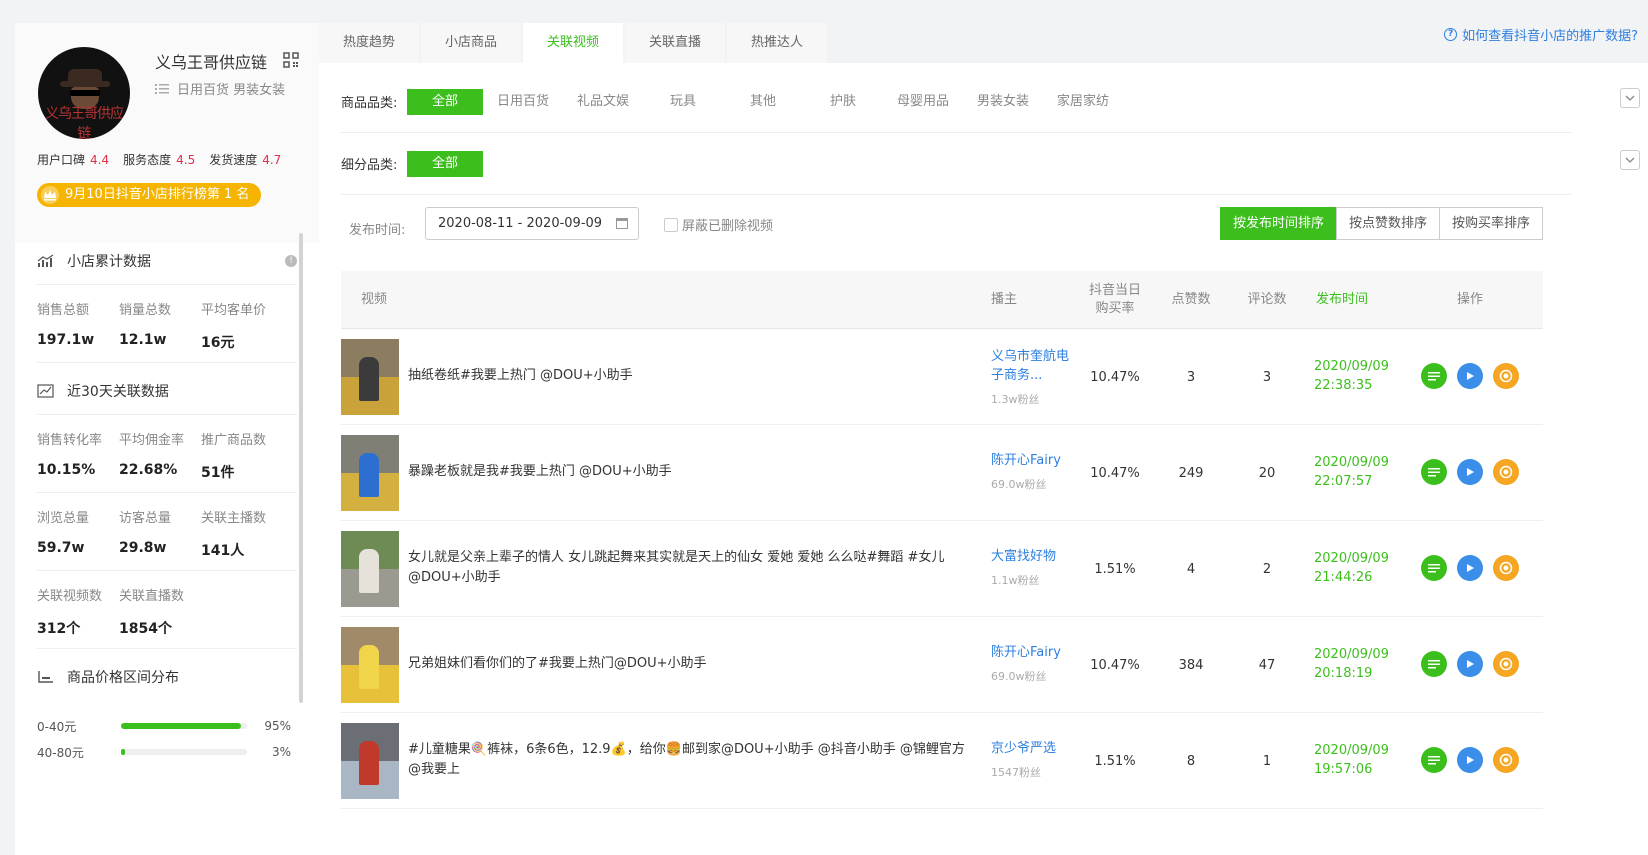 Image resolution: width=1648 pixels, height=855 pixels. What do you see at coordinates (688, 664) in the screenshot?
I see `video-title: 兄弟姐妹们看你们的了#我要上热门@DOU+小助手` at bounding box center [688, 664].